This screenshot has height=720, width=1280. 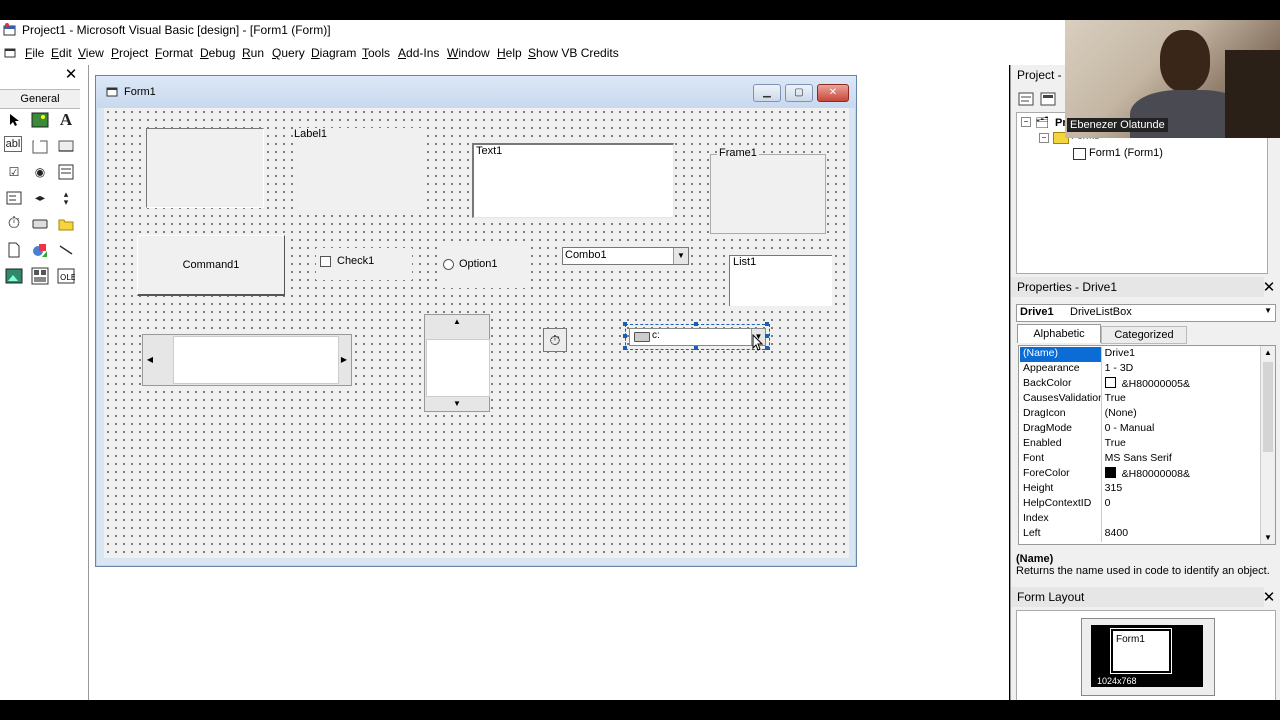 I want to click on timer-tool-icon: ⏱, so click(x=14, y=224).